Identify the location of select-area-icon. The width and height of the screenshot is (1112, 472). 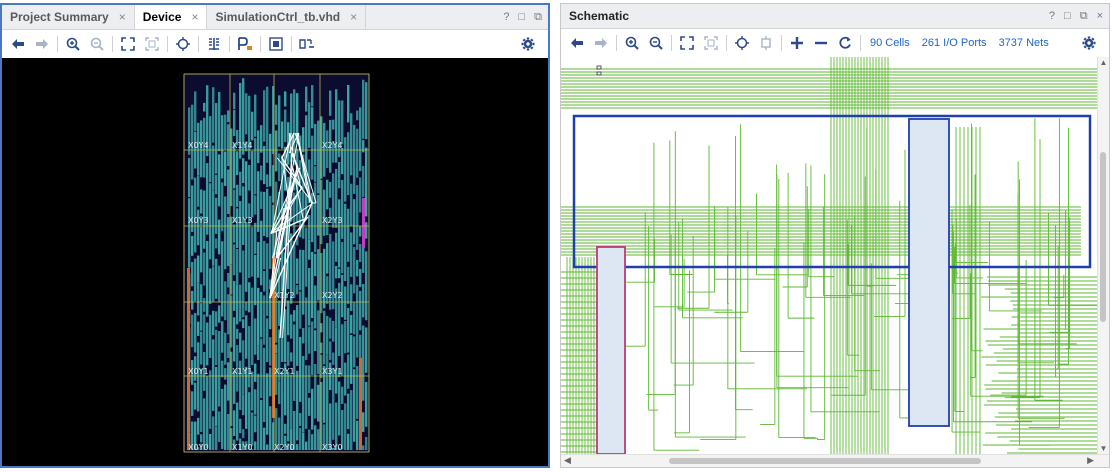
(276, 44).